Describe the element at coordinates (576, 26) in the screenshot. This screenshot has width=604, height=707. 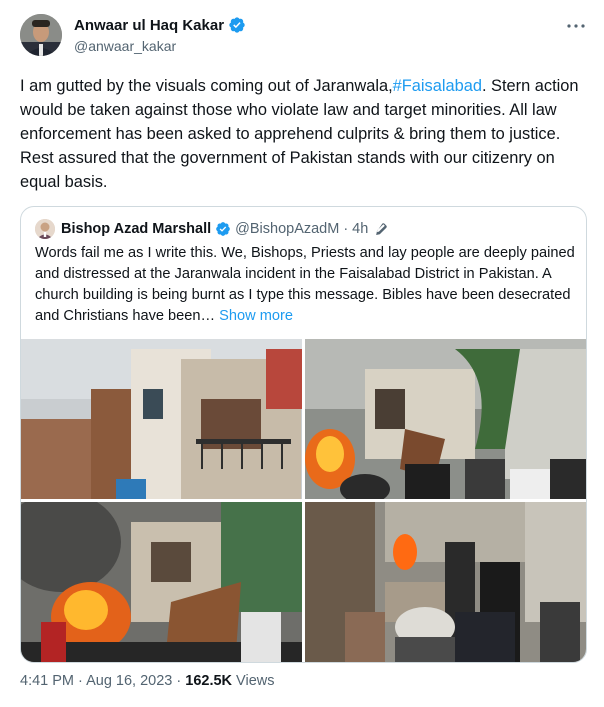
I see `more-dots-icon` at that location.